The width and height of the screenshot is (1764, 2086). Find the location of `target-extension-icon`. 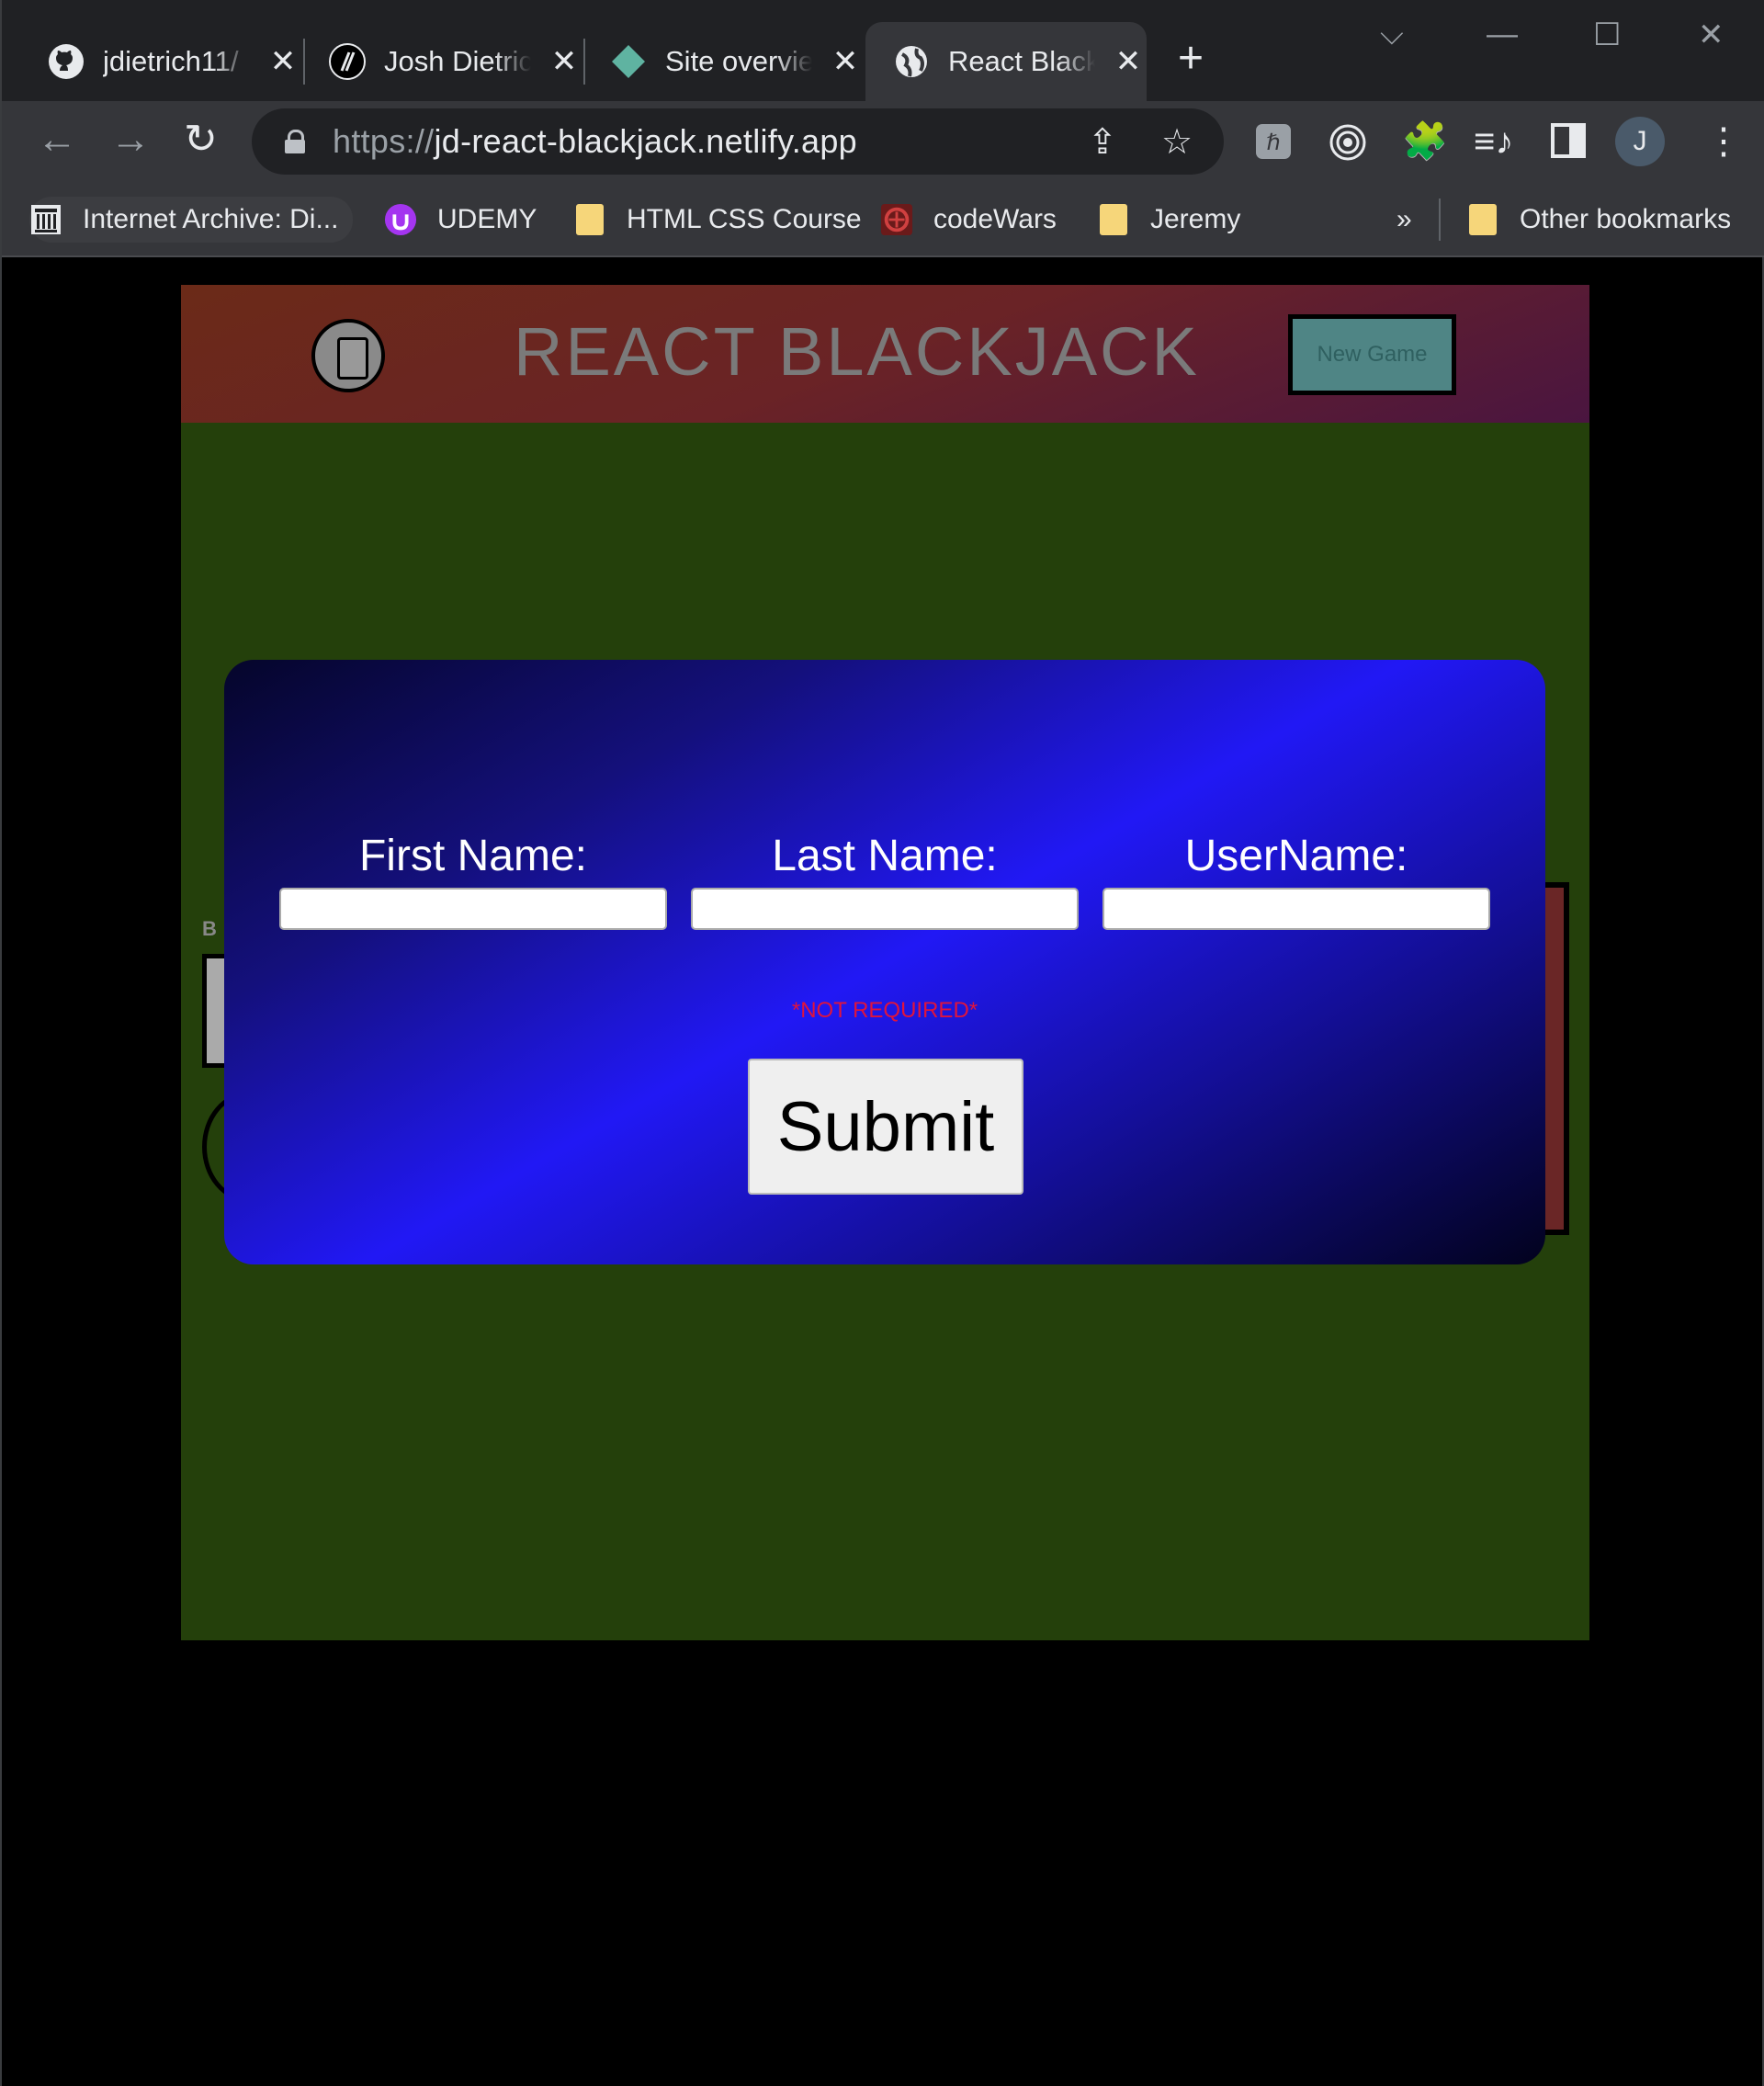

target-extension-icon is located at coordinates (1348, 146).